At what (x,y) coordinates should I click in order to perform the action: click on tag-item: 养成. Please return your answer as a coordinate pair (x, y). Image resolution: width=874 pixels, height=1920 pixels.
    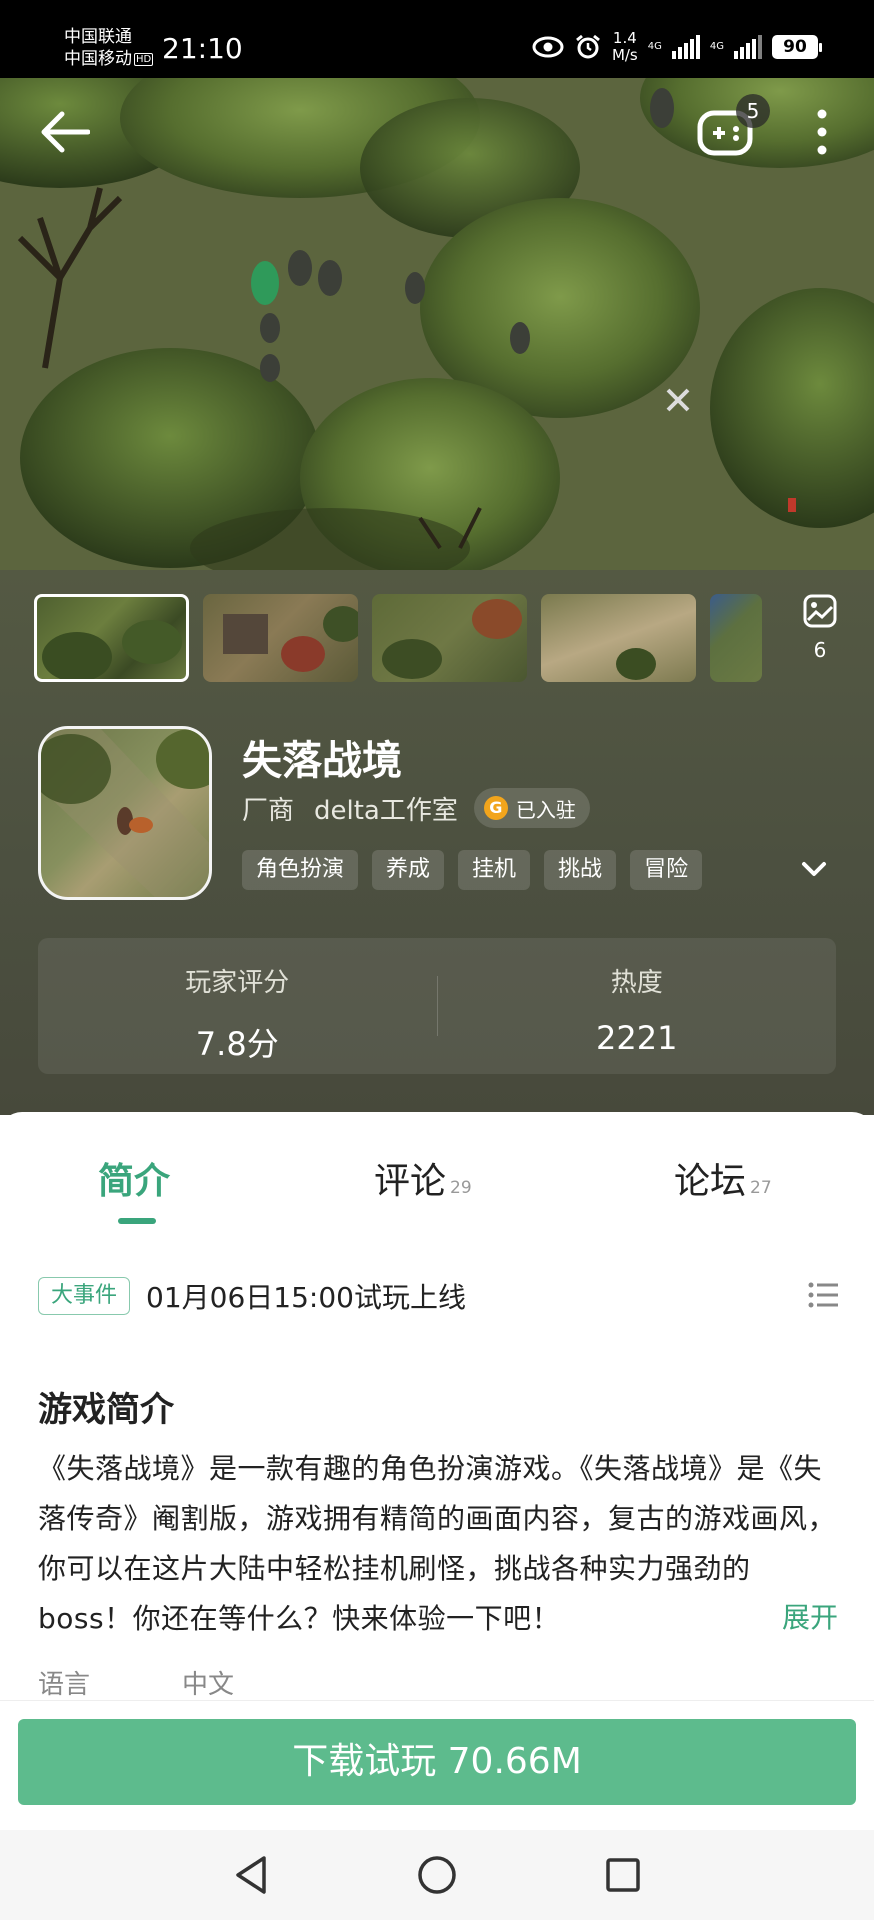
    Looking at the image, I should click on (408, 870).